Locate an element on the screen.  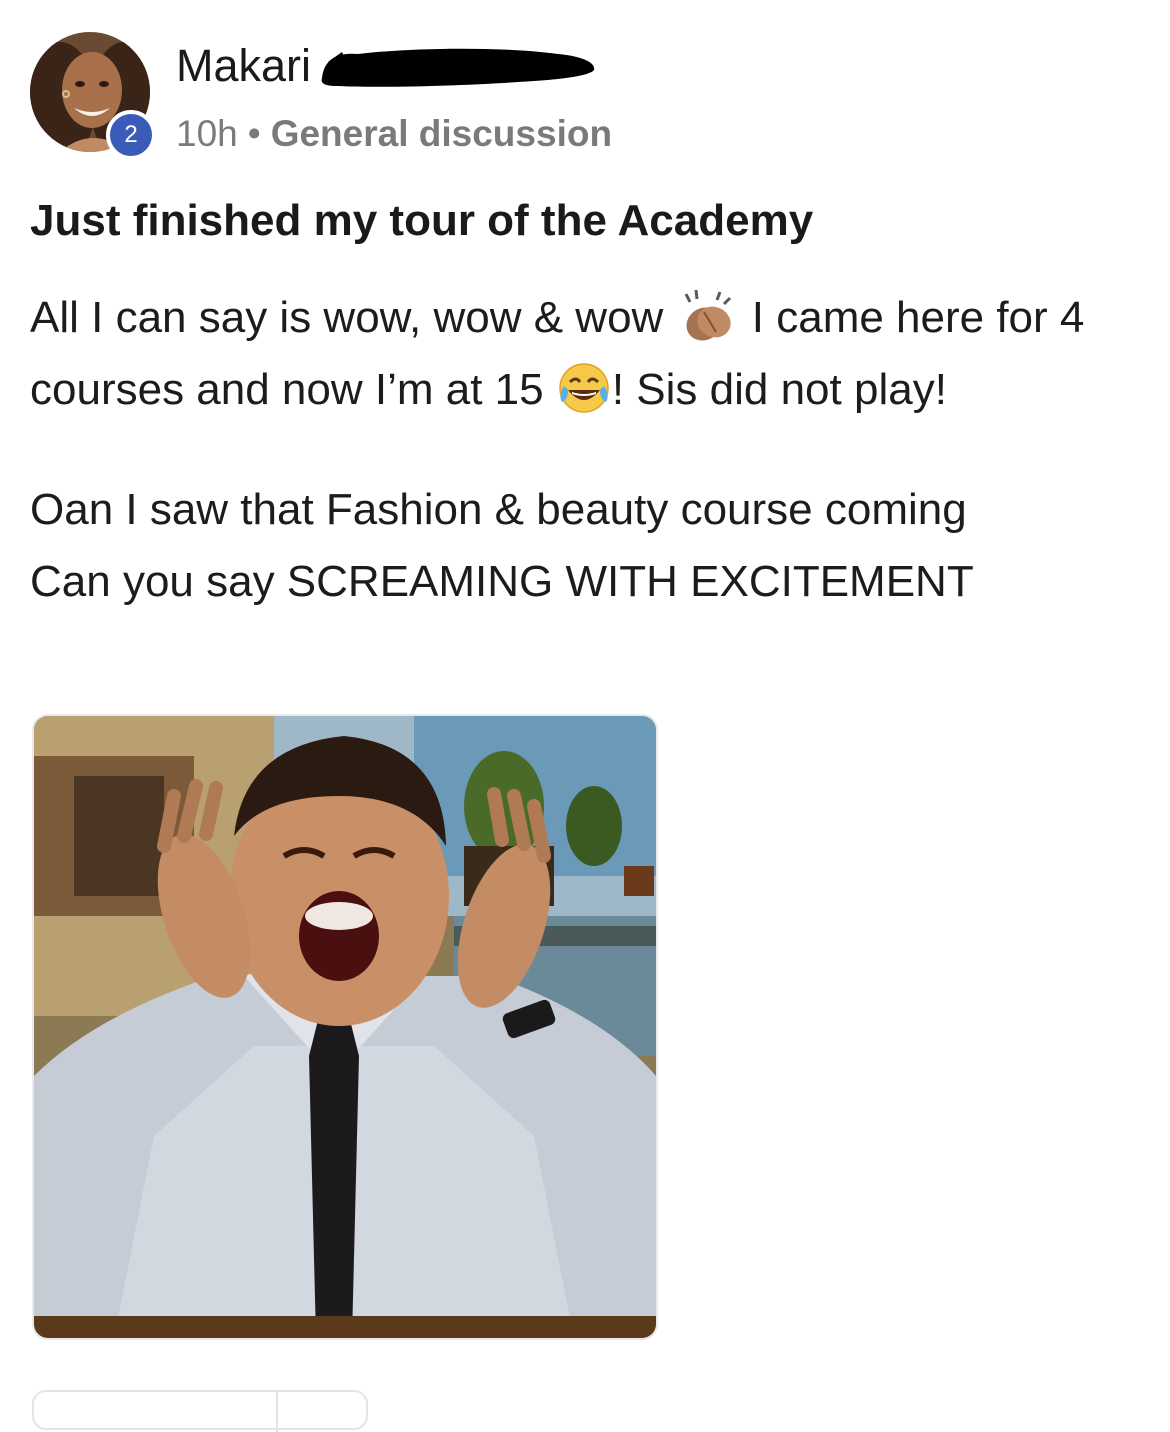
post-action-bar is located at coordinates (200, 1411).